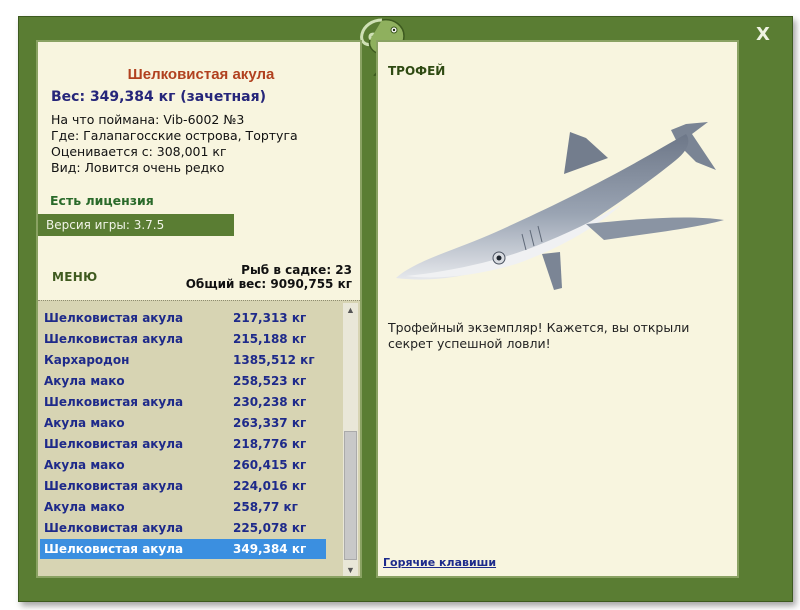  Describe the element at coordinates (350, 495) in the screenshot. I see `scroll-thumb` at that location.